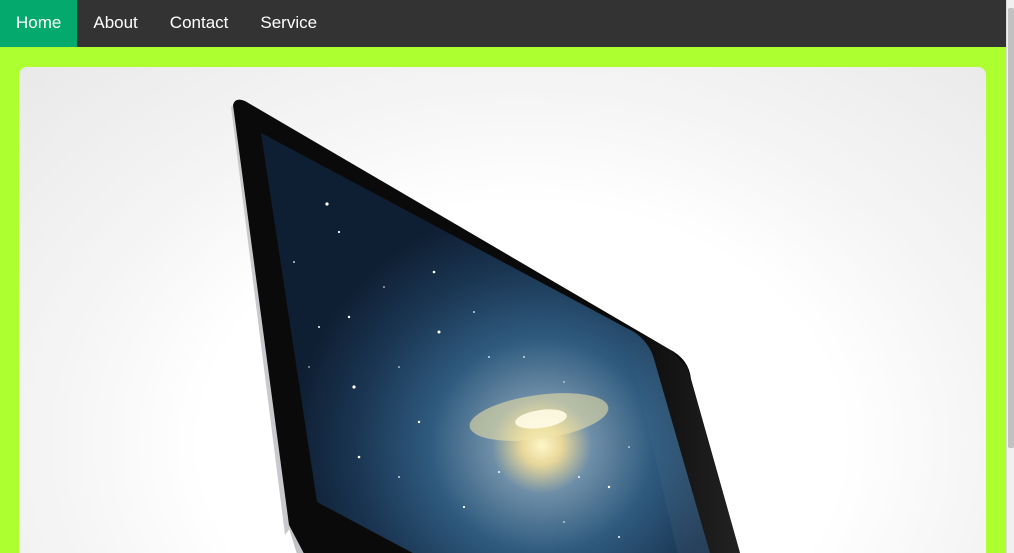 Image resolution: width=1014 pixels, height=553 pixels. Describe the element at coordinates (1011, 228) in the screenshot. I see `scrollbar-thumb` at that location.